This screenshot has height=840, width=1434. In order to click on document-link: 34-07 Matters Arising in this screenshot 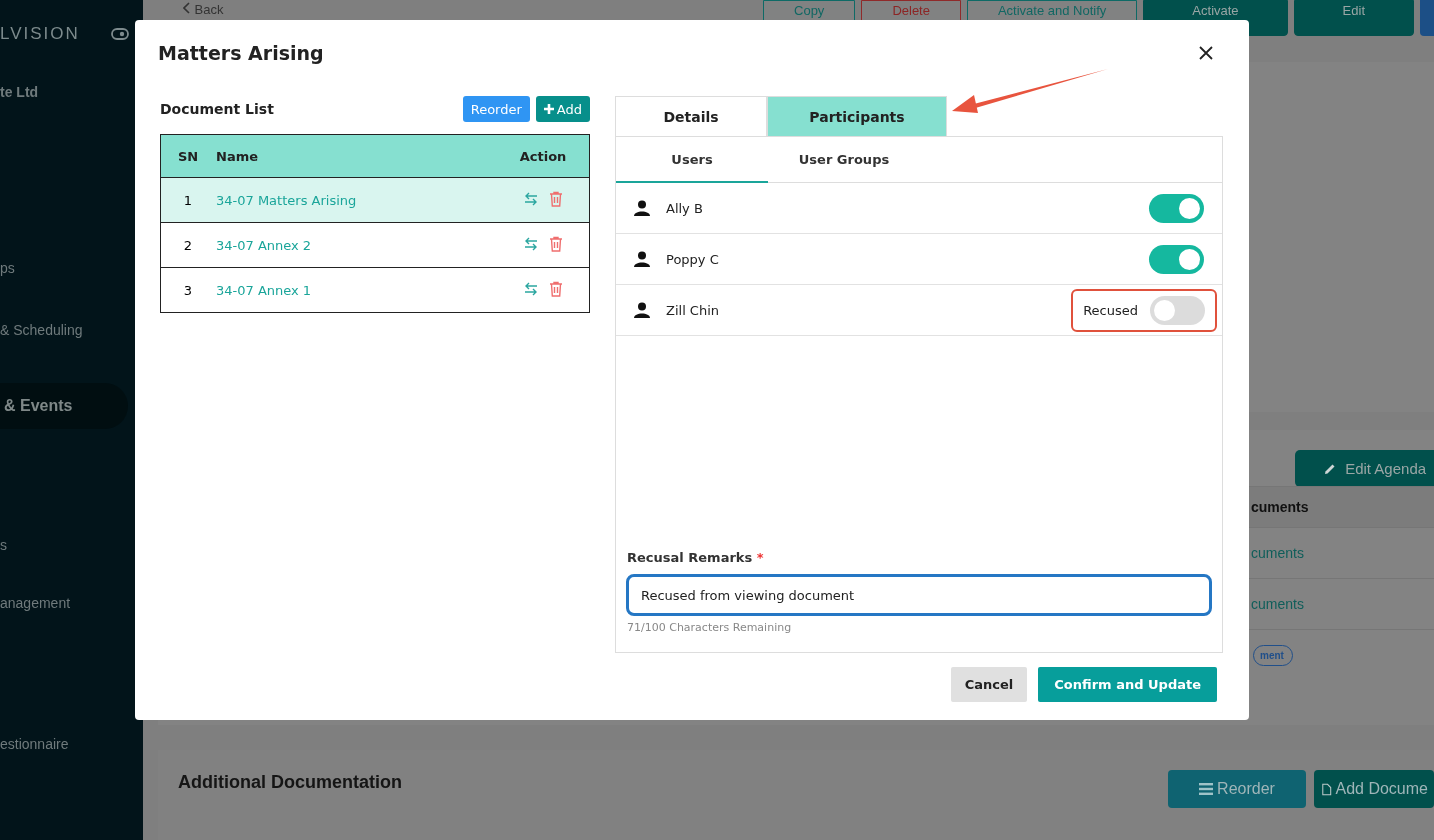, I will do `click(286, 200)`.